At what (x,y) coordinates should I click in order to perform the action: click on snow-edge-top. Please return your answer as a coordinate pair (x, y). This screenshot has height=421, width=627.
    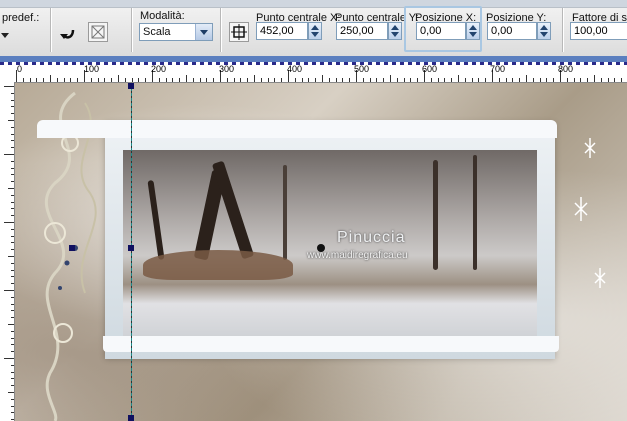
    Looking at the image, I should click on (297, 129).